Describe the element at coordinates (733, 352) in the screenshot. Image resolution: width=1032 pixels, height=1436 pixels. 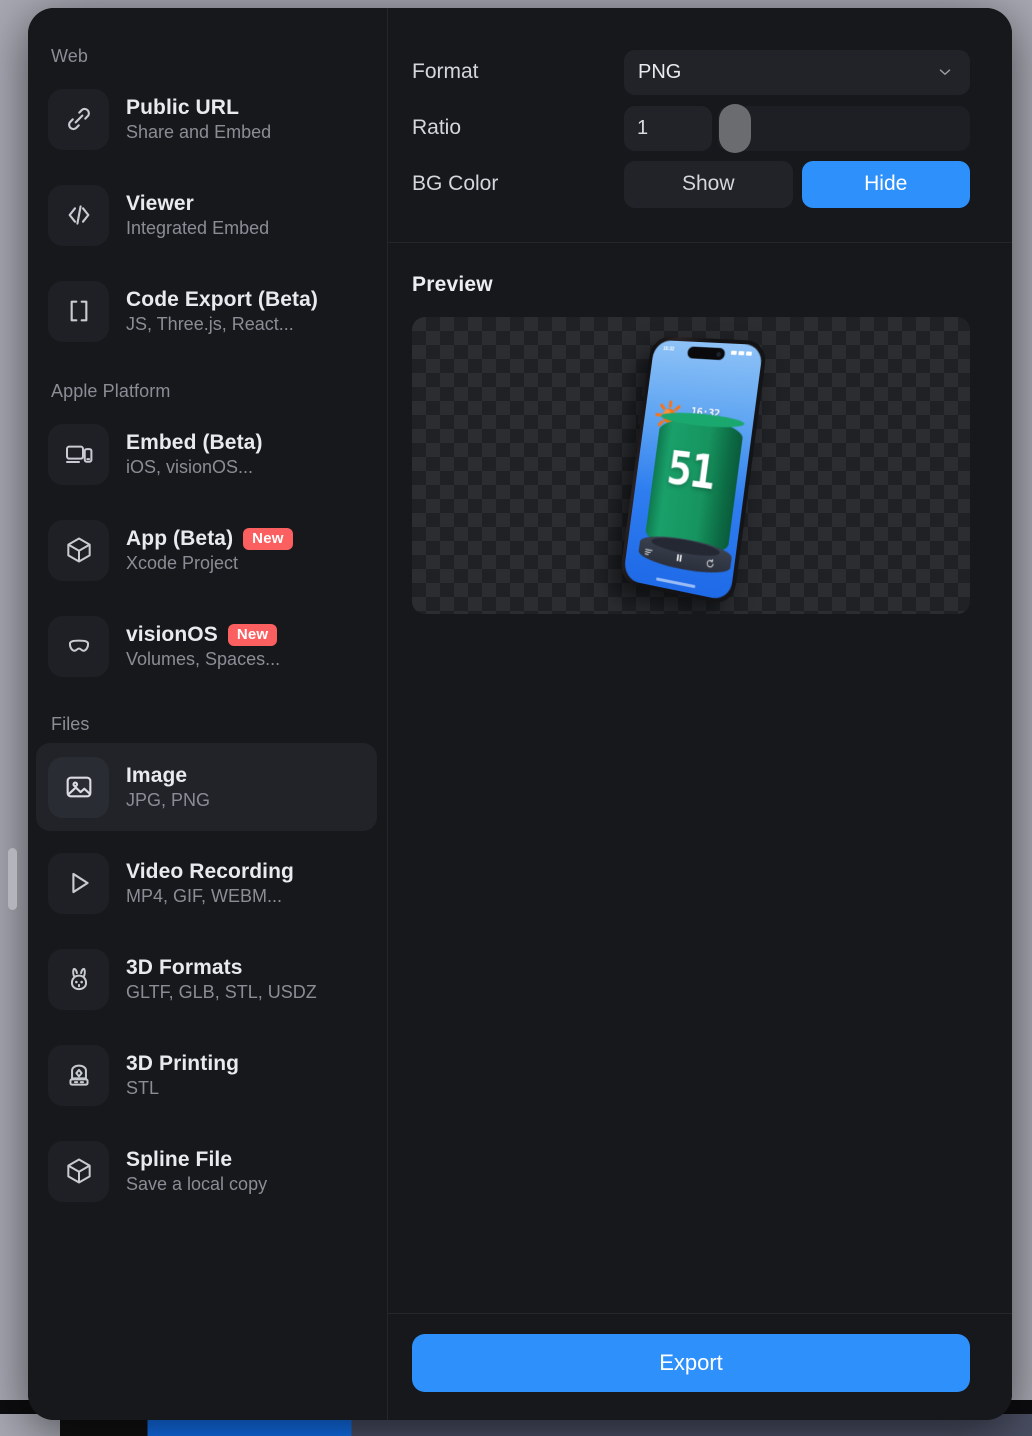
I see `signal-icon` at that location.